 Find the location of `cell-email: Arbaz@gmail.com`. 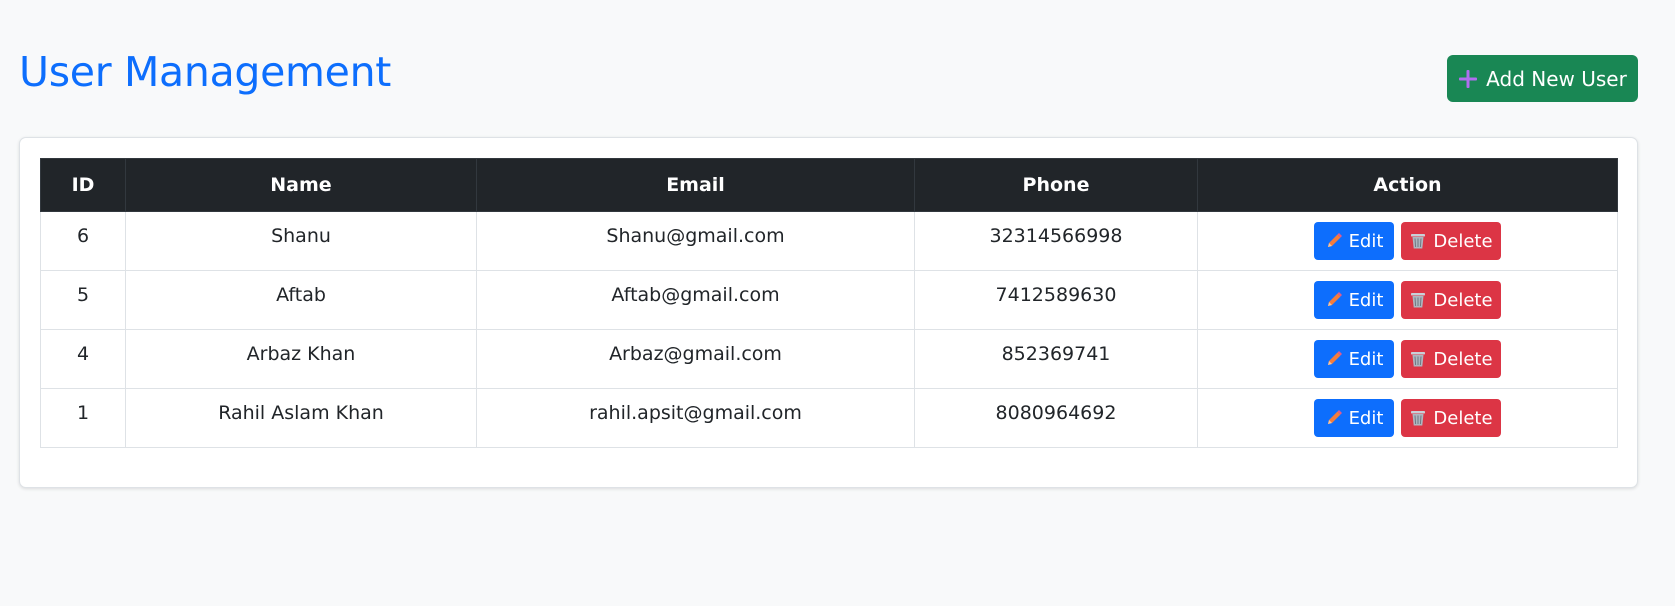

cell-email: Arbaz@gmail.com is located at coordinates (695, 359).